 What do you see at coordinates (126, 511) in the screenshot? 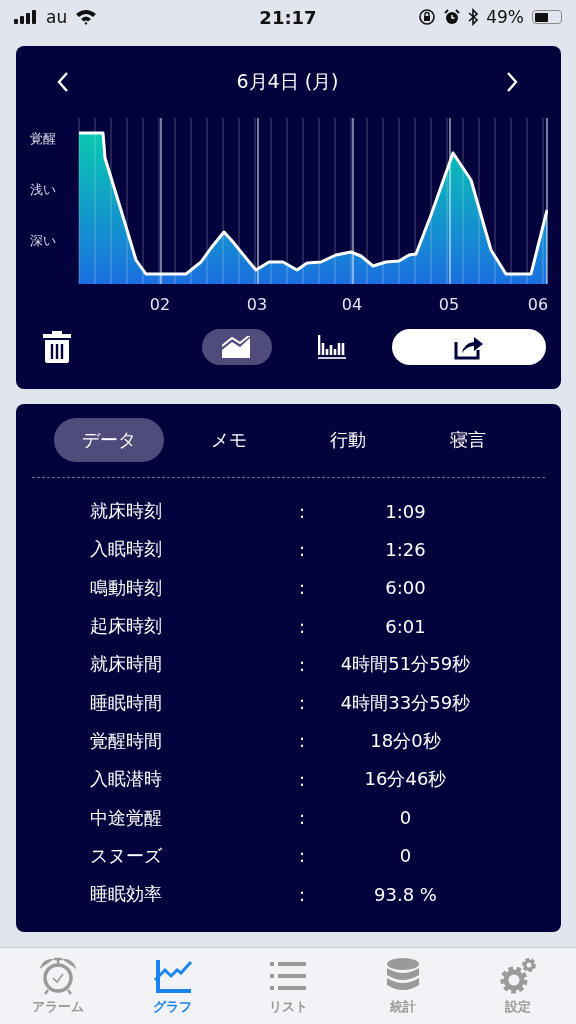
I see `stat-label: 就床時刻` at bounding box center [126, 511].